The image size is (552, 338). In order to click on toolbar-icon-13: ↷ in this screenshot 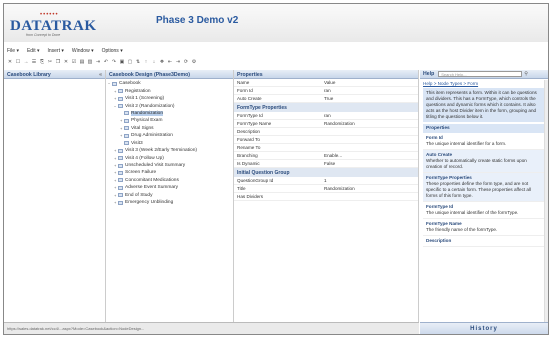, I will do `click(114, 62)`.